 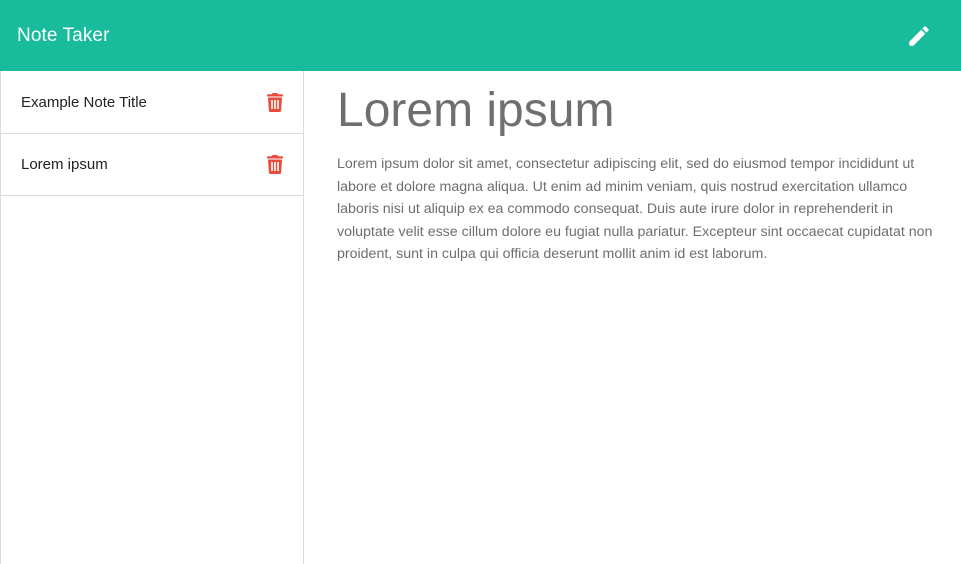 I want to click on pencil-icon, so click(x=919, y=35).